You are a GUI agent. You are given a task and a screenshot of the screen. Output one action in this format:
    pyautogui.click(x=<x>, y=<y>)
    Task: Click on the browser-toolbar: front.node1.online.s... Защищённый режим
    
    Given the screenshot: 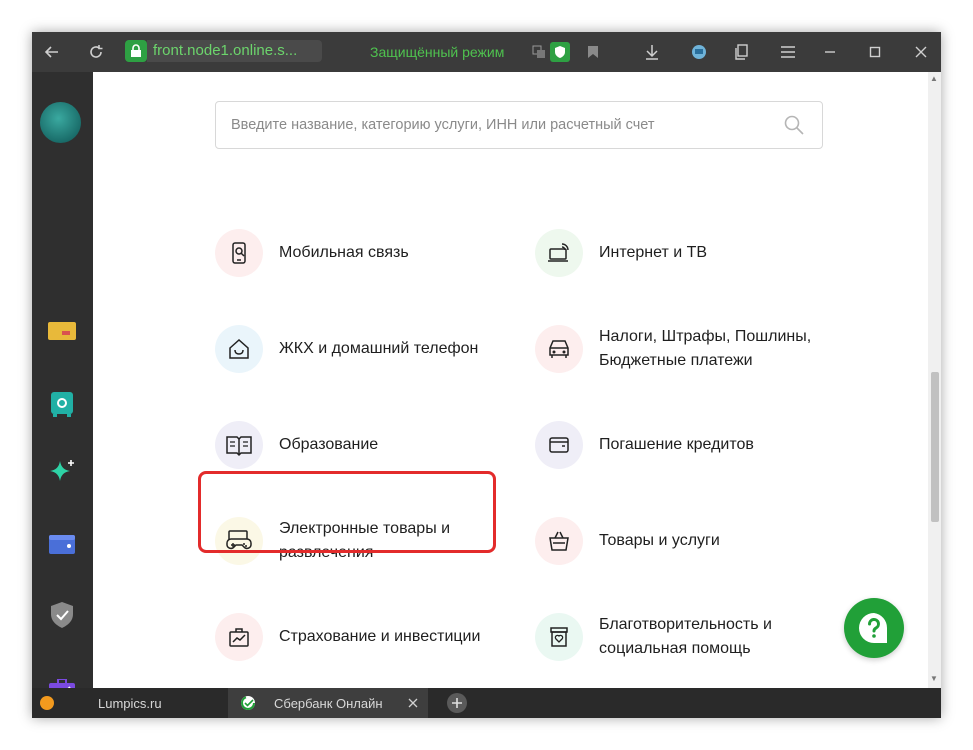 What is the action you would take?
    pyautogui.click(x=486, y=52)
    